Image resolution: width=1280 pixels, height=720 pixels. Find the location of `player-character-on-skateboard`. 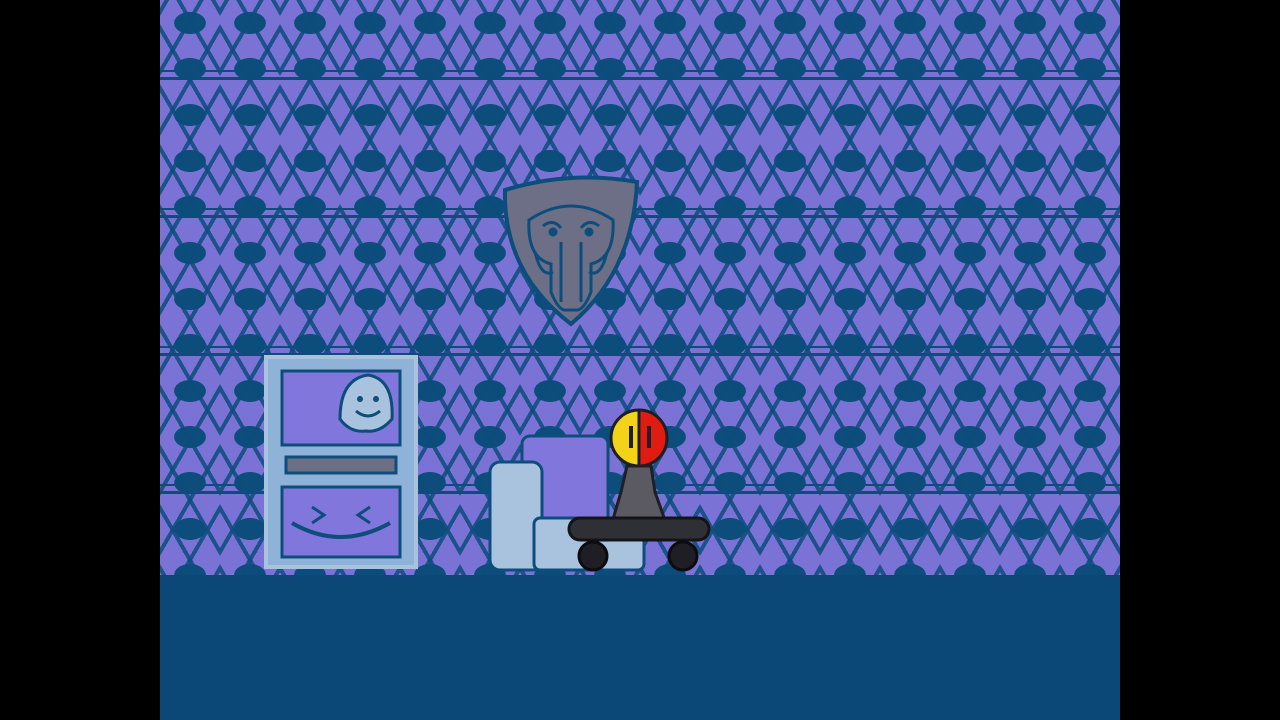

player-character-on-skateboard is located at coordinates (639, 491).